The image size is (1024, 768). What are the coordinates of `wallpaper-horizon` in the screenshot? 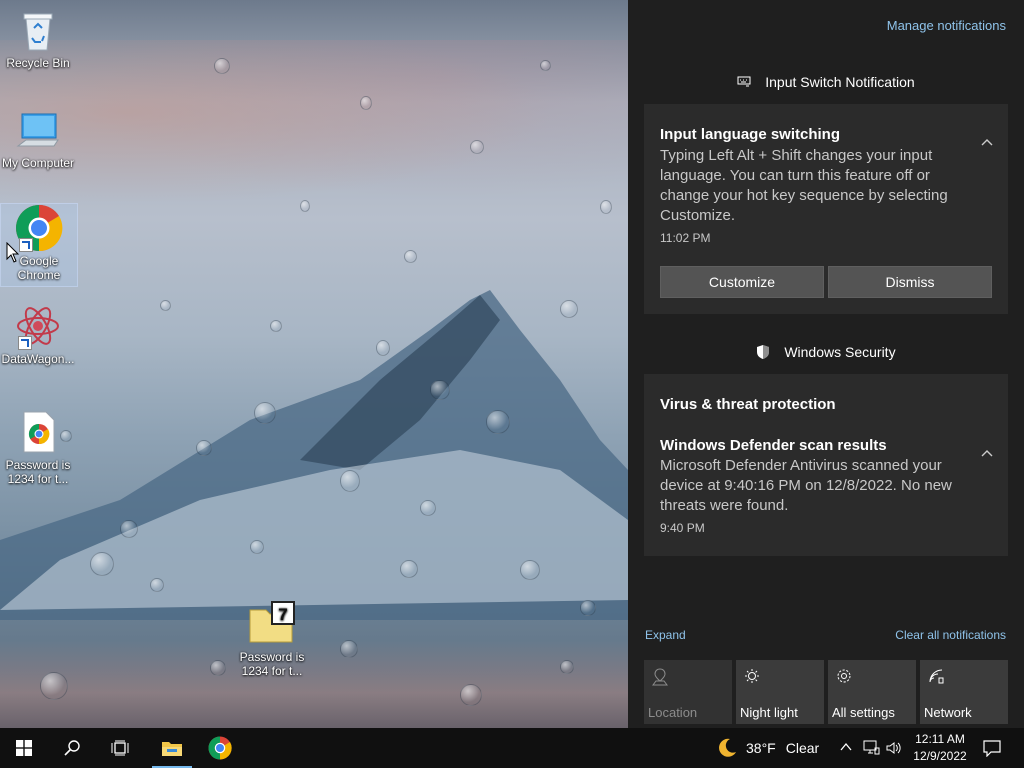 It's located at (314, 684).